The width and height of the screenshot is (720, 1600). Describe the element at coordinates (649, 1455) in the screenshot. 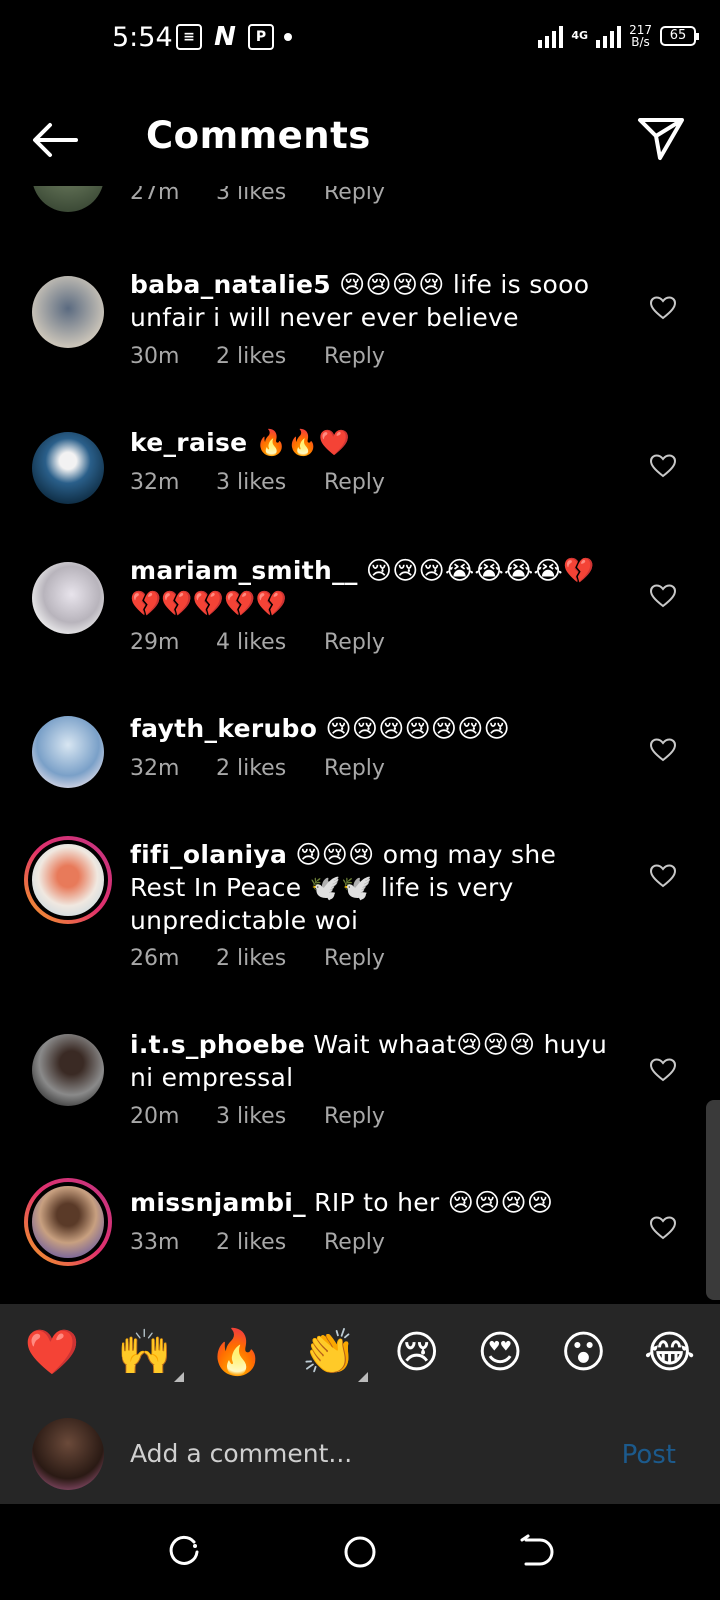

I see `post-button: Post` at that location.